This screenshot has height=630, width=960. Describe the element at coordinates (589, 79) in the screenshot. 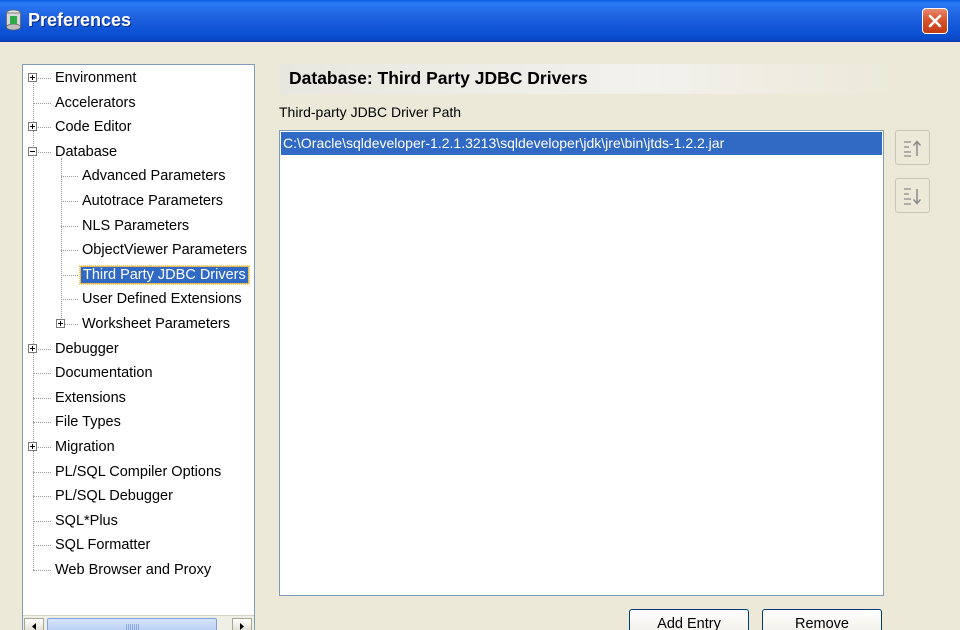

I see `panel-header: Database: Third Party JDBC Drivers` at that location.